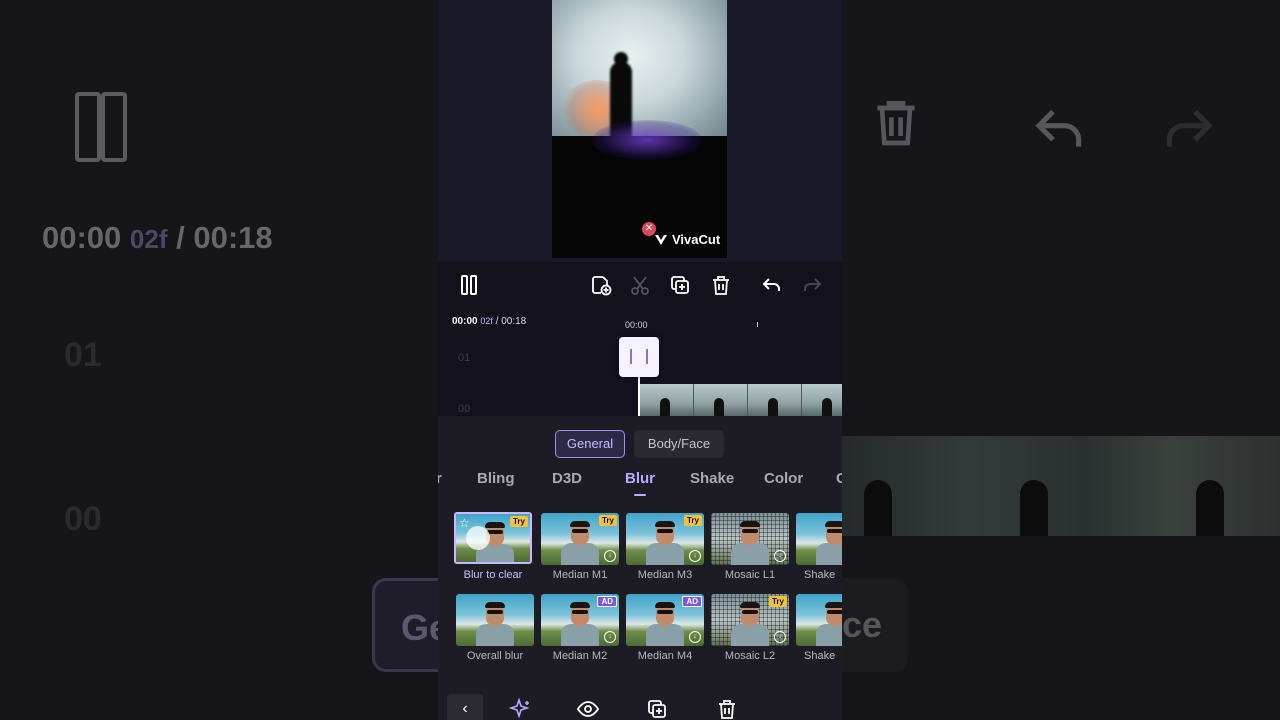  I want to click on effect-tile-mosaic-l1: ↓, so click(750, 539).